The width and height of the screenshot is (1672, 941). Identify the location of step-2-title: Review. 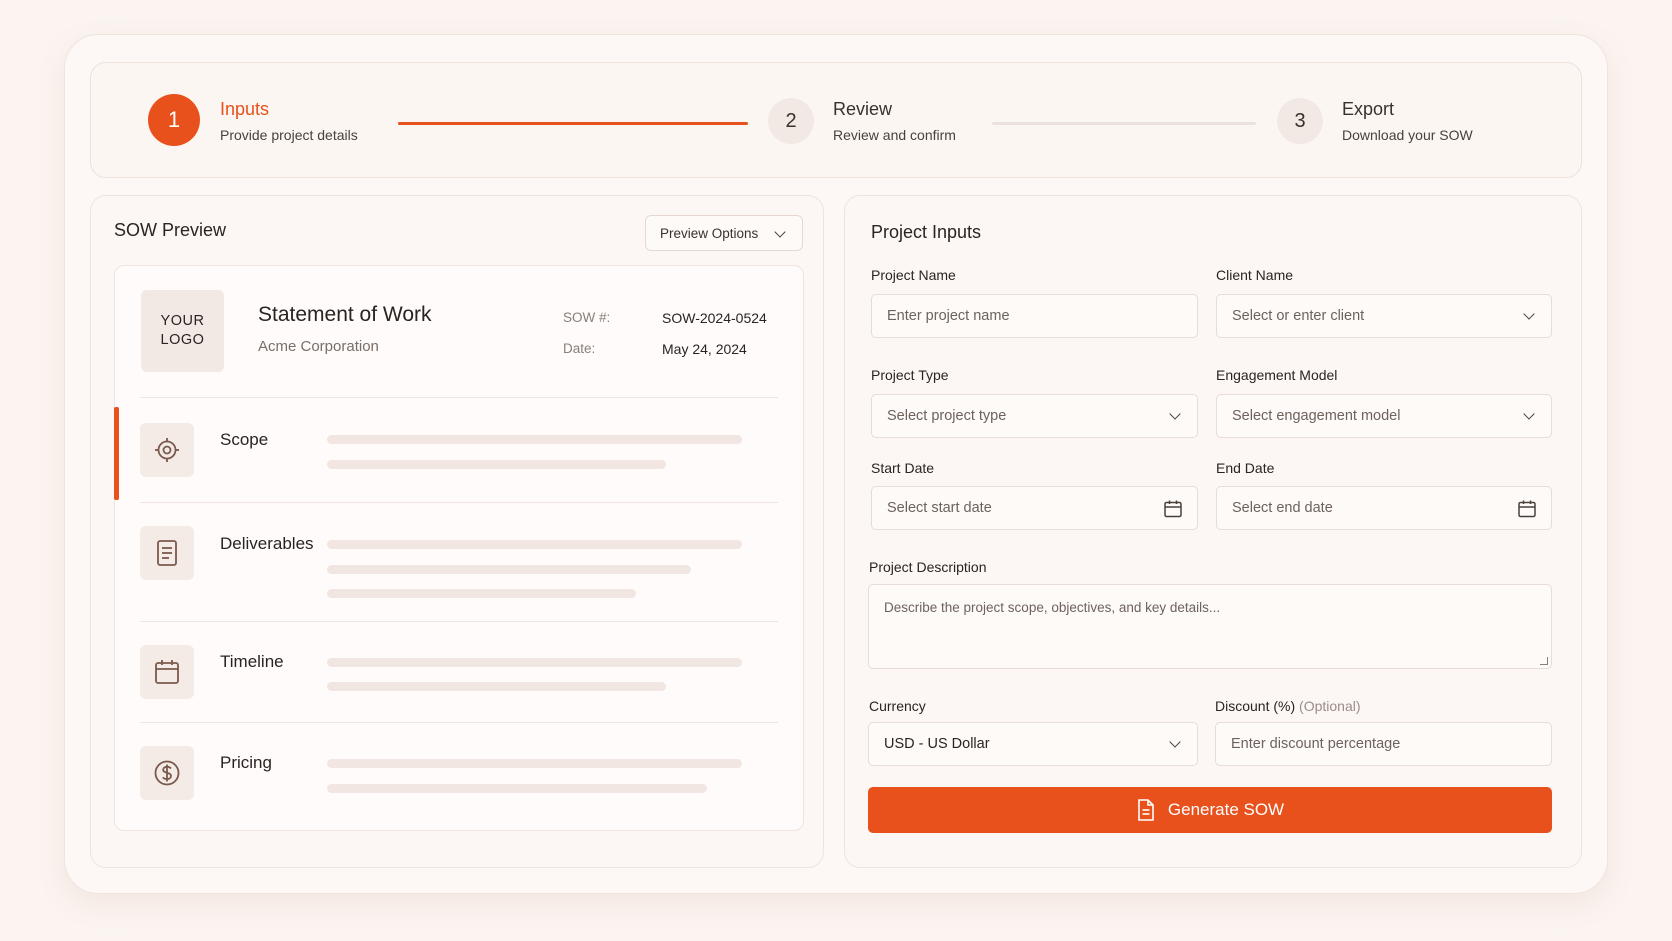
(862, 109).